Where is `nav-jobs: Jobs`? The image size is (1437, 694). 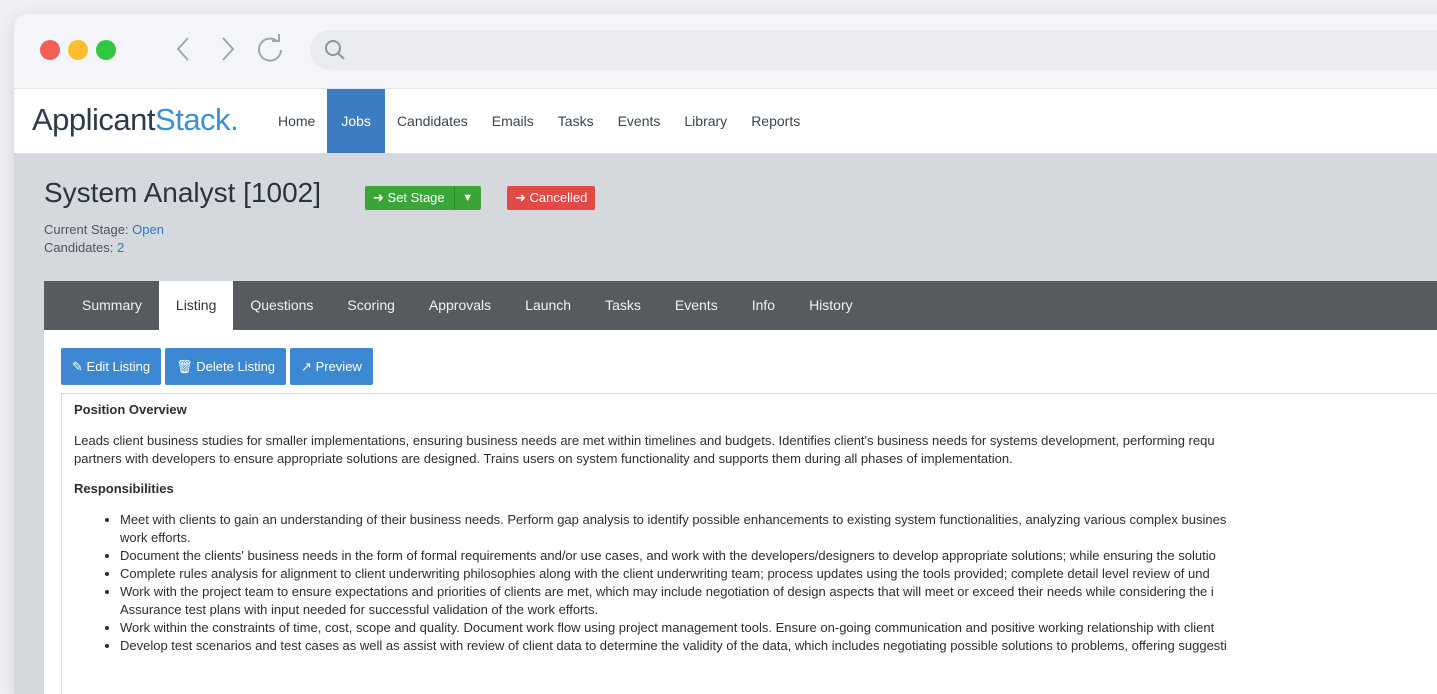 nav-jobs: Jobs is located at coordinates (356, 121).